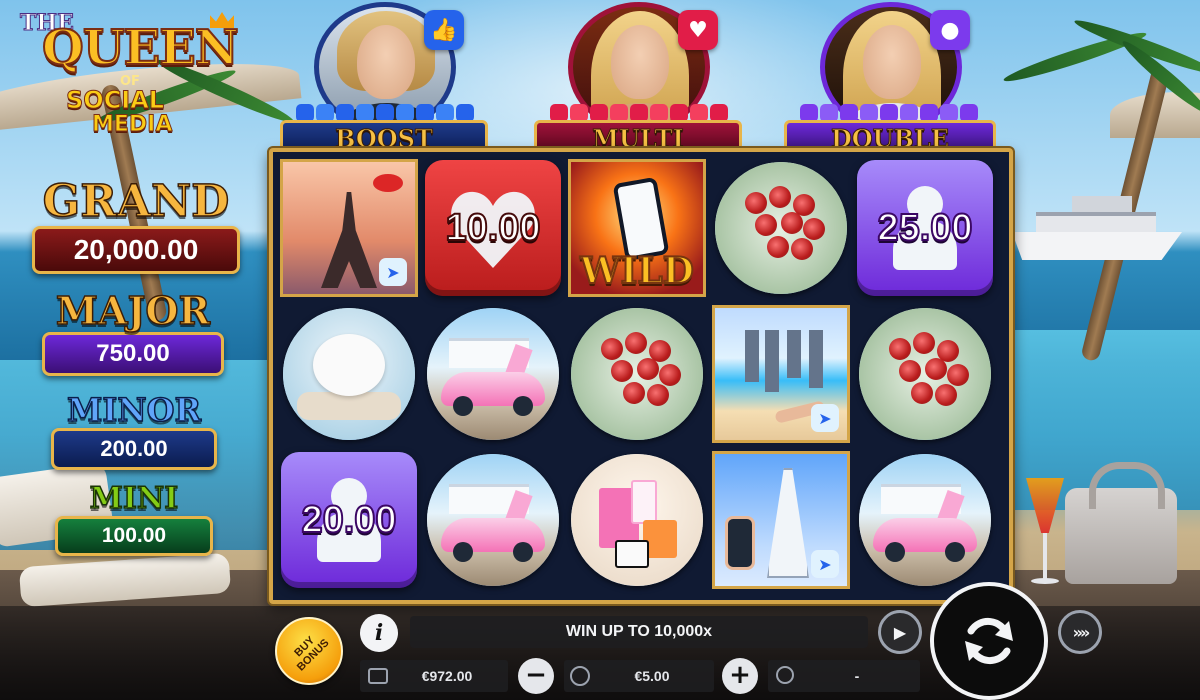 Image resolution: width=1200 pixels, height=700 pixels. What do you see at coordinates (115, 100) in the screenshot?
I see `logo-social: SOCIAL` at bounding box center [115, 100].